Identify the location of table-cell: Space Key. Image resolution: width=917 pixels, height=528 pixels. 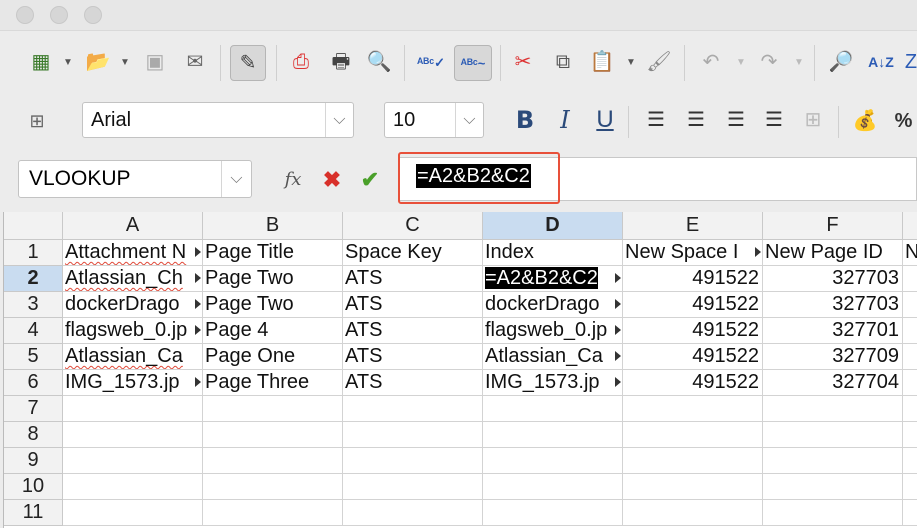
(413, 253).